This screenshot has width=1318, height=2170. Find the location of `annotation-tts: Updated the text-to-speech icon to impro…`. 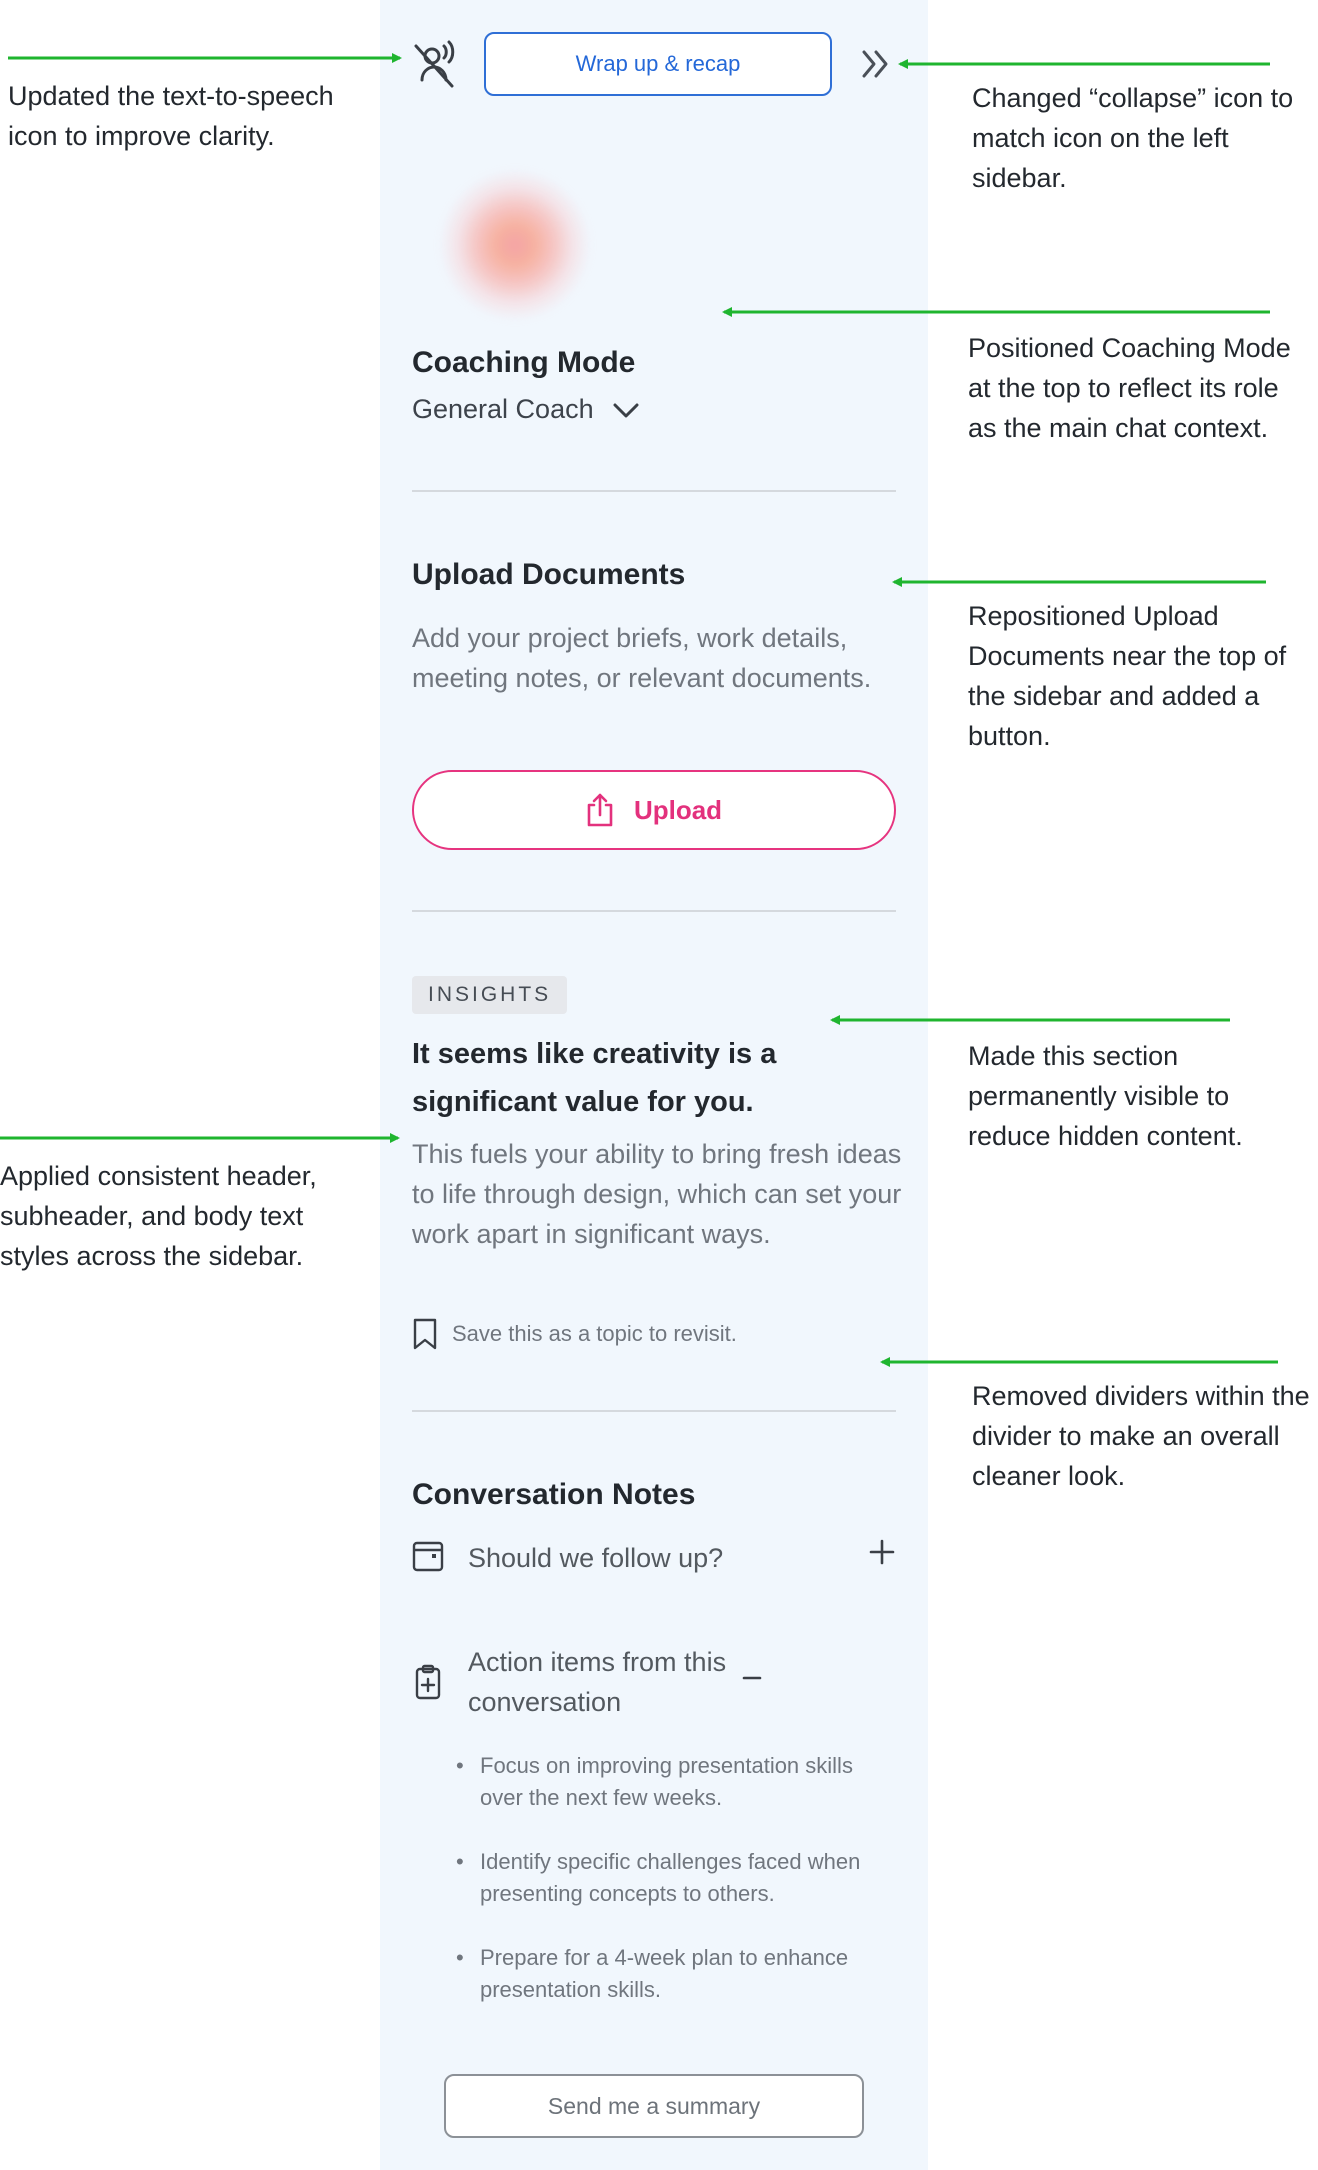

annotation-tts: Updated the text-to-speech icon to impro… is located at coordinates (171, 116).